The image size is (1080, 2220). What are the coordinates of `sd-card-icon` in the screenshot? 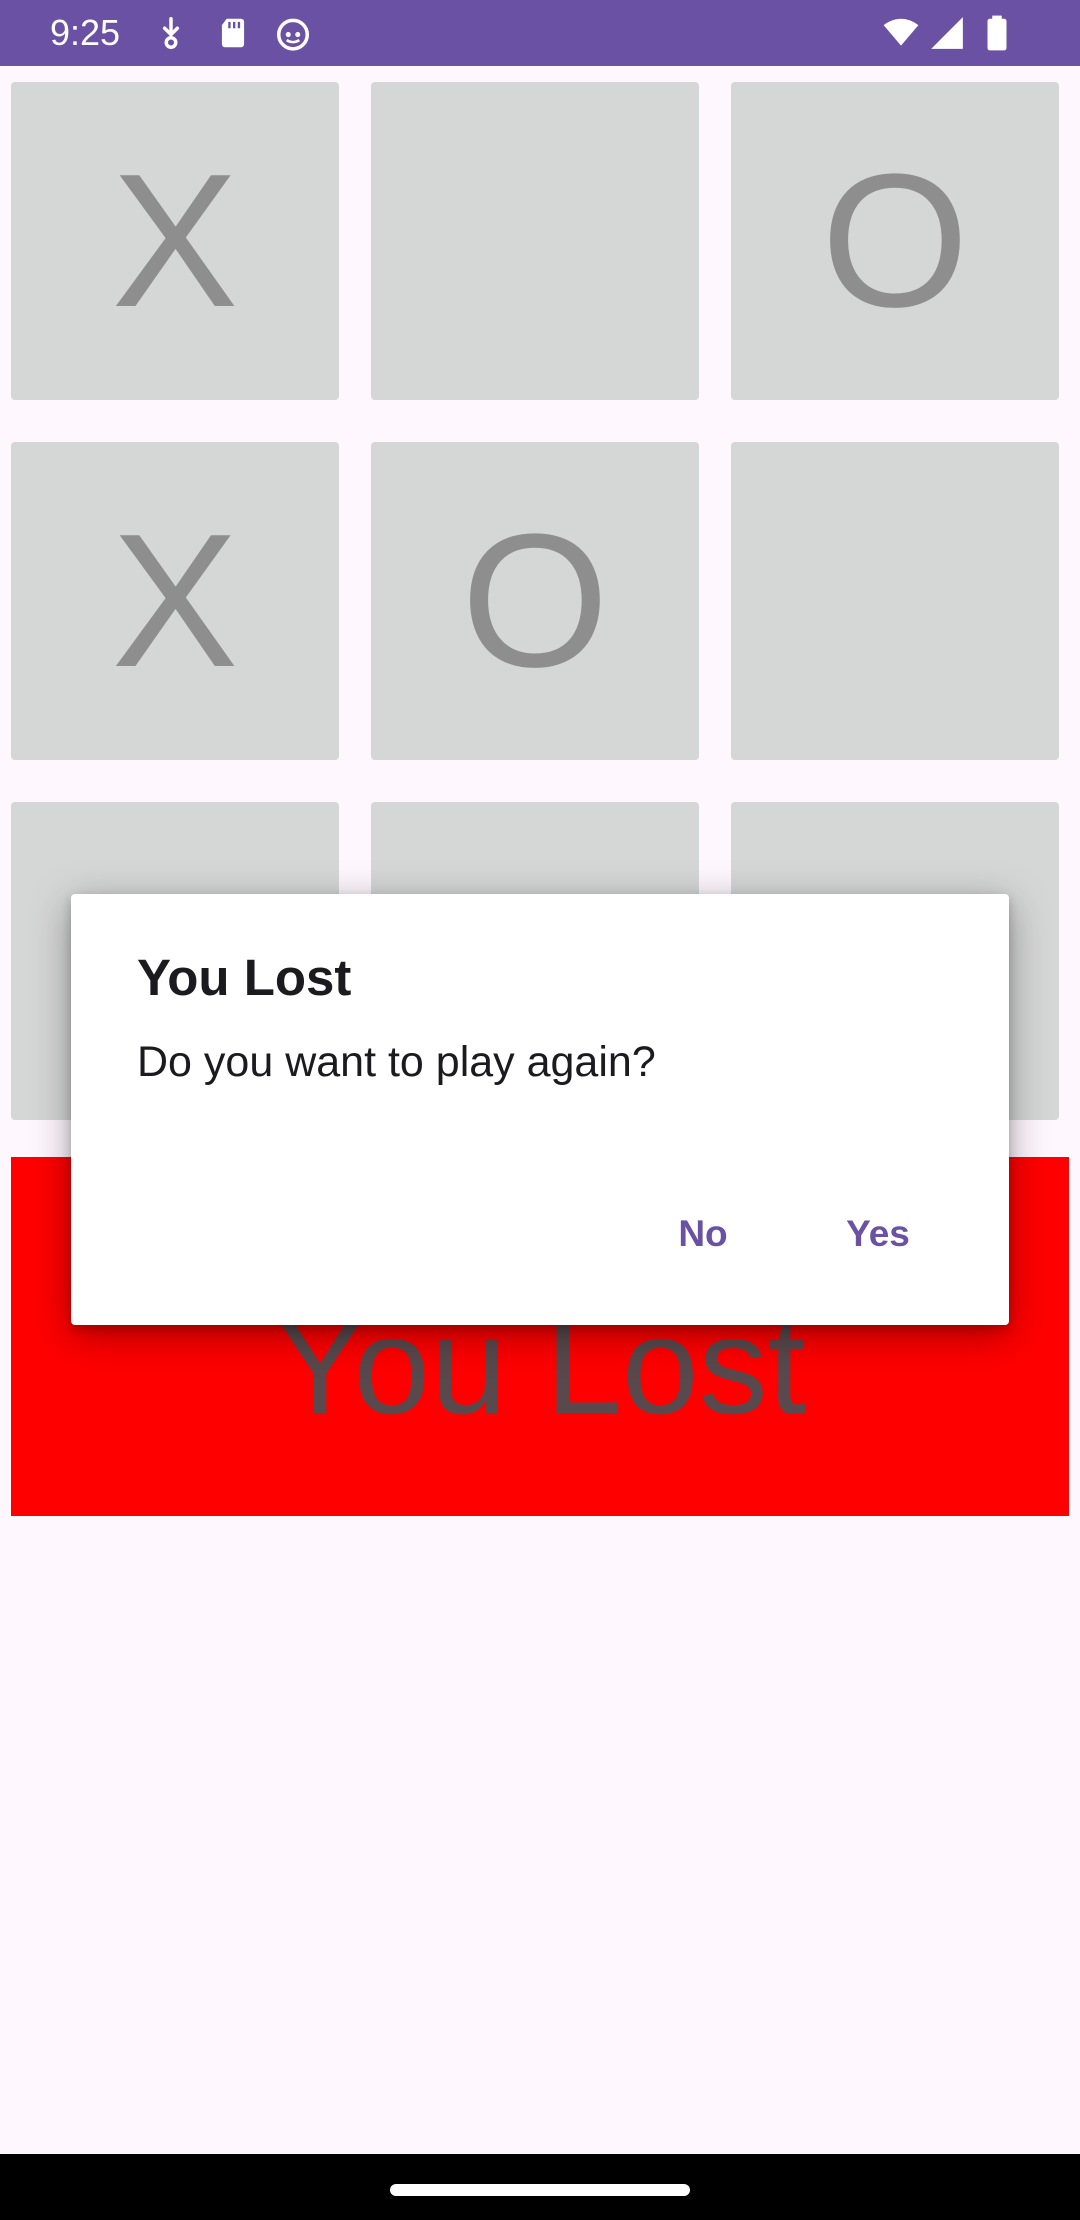 It's located at (233, 33).